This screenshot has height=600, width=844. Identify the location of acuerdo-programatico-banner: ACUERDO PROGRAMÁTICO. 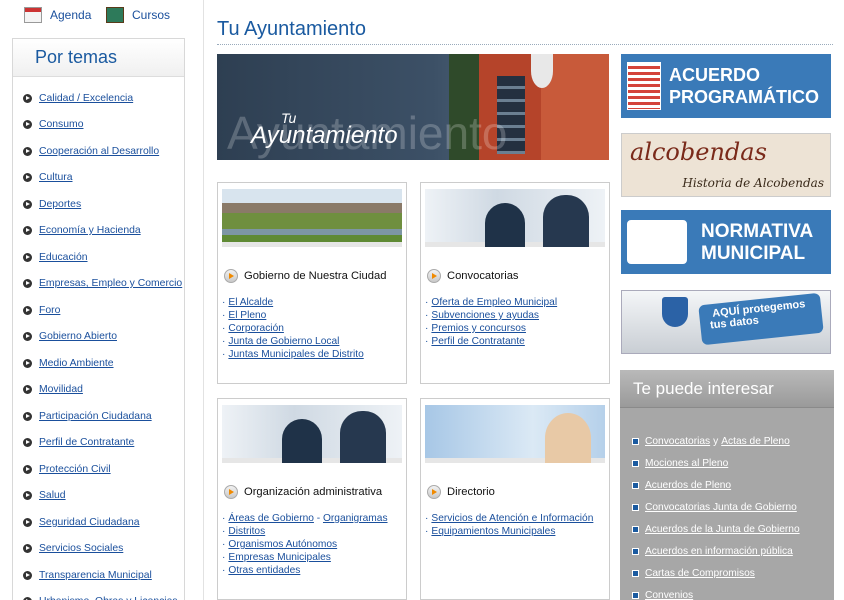
(726, 86).